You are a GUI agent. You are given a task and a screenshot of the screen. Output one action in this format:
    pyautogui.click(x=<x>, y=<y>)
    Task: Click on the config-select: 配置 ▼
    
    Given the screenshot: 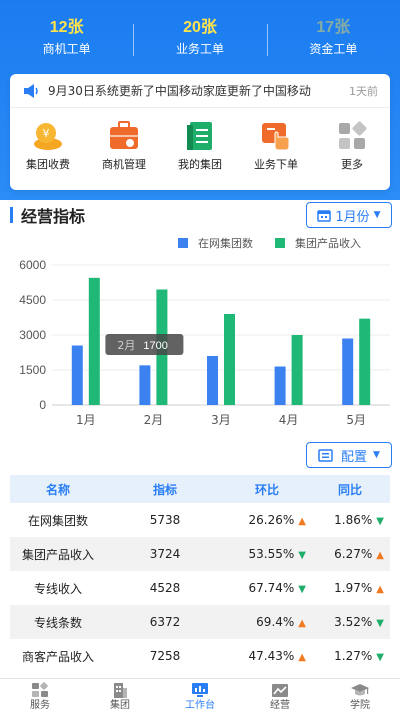 What is the action you would take?
    pyautogui.click(x=349, y=455)
    